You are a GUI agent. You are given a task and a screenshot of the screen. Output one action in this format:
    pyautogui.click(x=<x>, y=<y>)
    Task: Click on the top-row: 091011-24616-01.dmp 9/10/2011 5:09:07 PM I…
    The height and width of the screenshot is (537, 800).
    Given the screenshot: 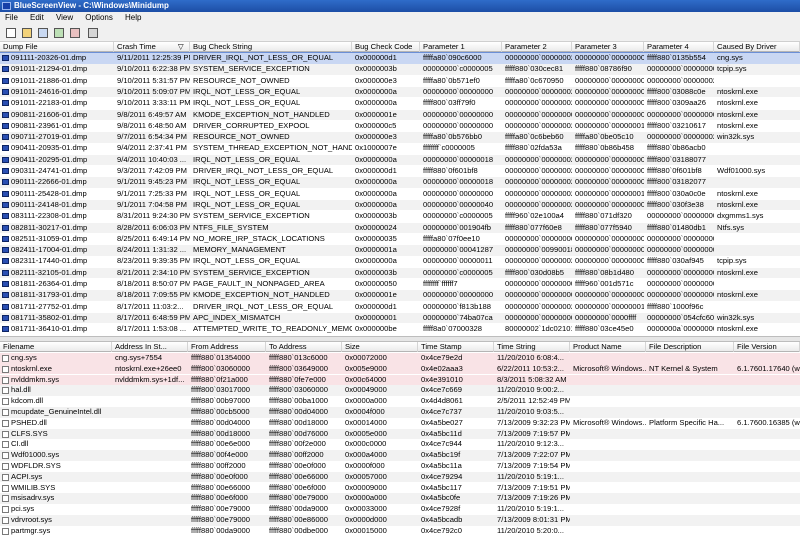 What is the action you would take?
    pyautogui.click(x=400, y=92)
    